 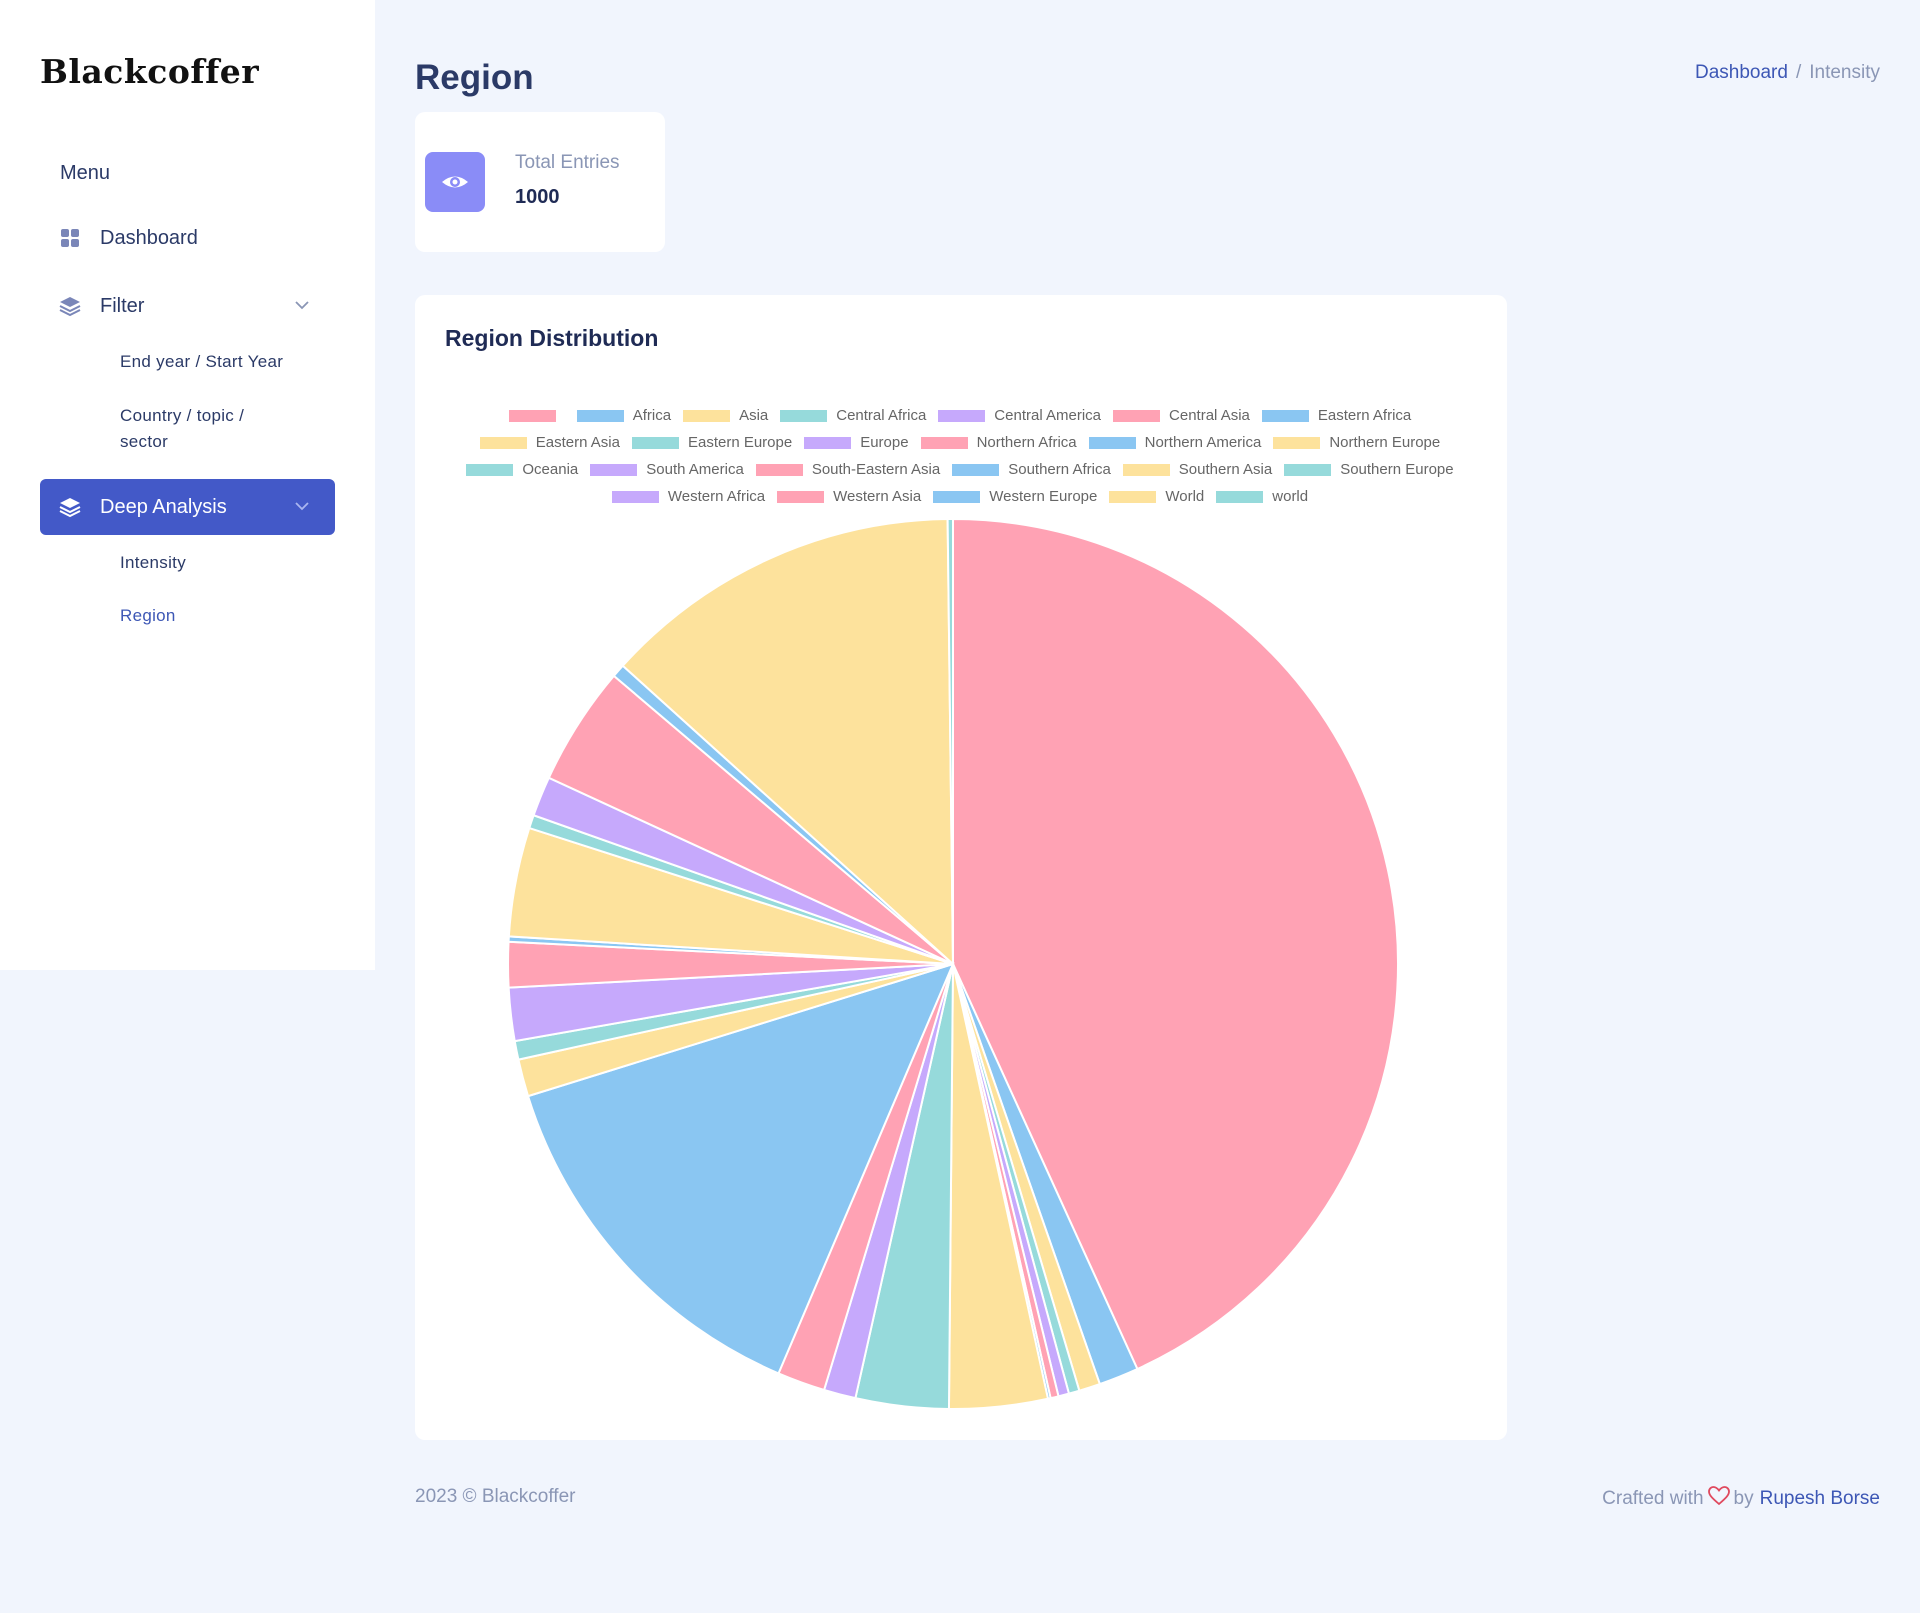 What do you see at coordinates (182, 415) in the screenshot?
I see `sidebar-subitem-label: Country / topic /` at bounding box center [182, 415].